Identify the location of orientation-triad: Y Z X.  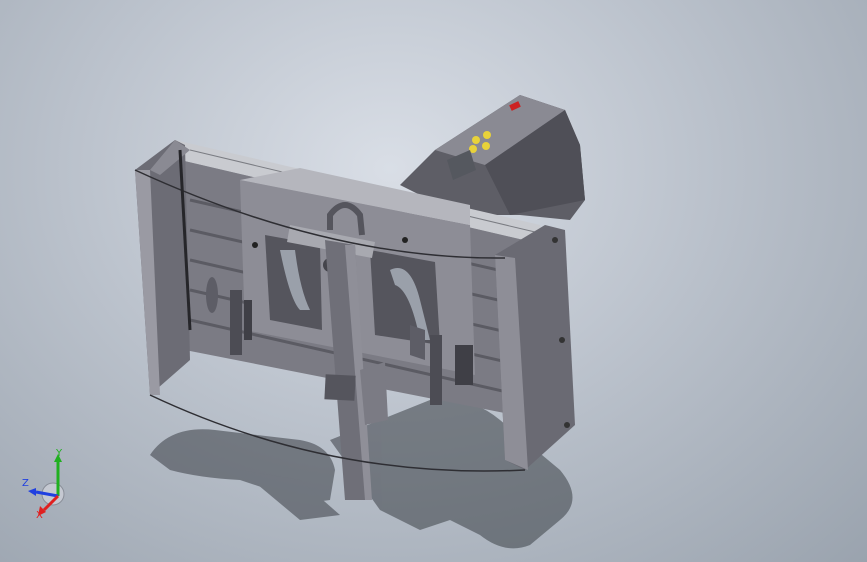
(43, 484).